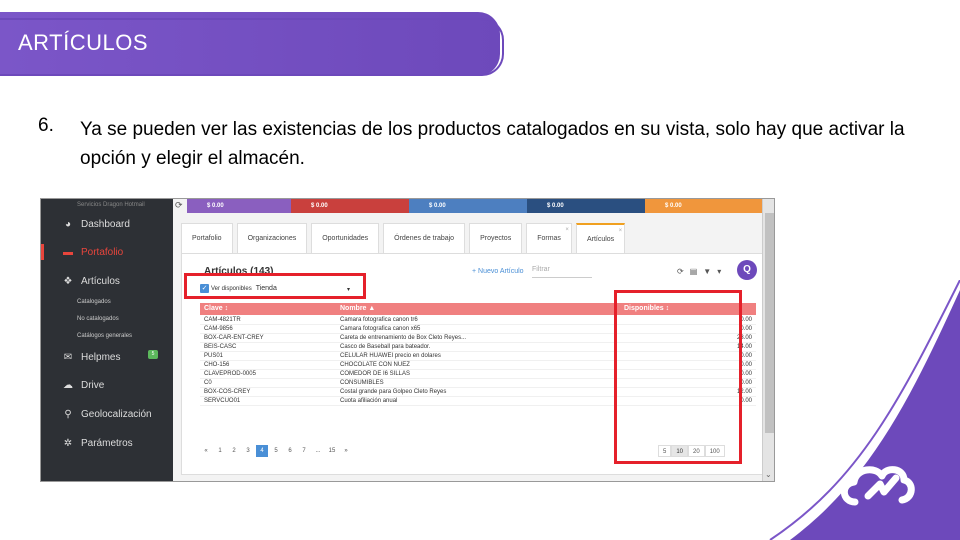 This screenshot has width=960, height=540. What do you see at coordinates (93, 385) in the screenshot?
I see `sidebar-item-label: Drive` at bounding box center [93, 385].